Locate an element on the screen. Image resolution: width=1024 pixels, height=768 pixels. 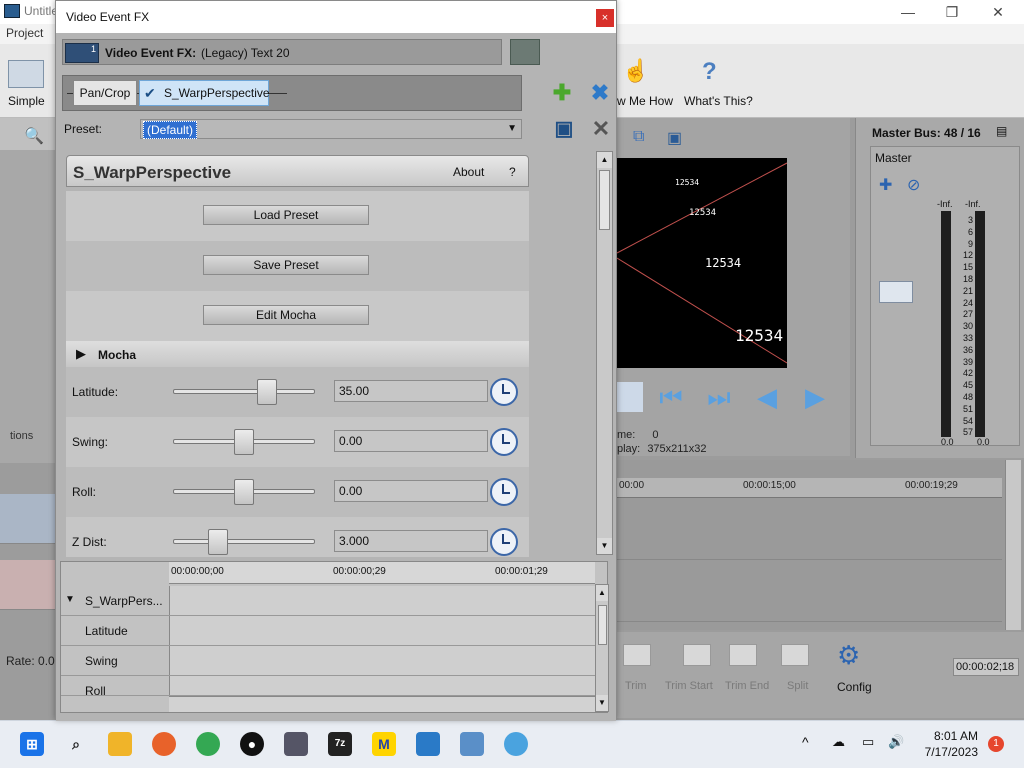
plugin-scrollbar: ▲ ▼ is located at coordinates (604, 353).